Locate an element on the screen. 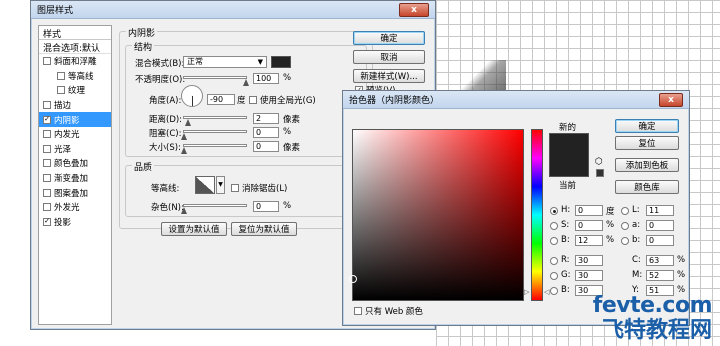  size-input: 0 is located at coordinates (266, 146).